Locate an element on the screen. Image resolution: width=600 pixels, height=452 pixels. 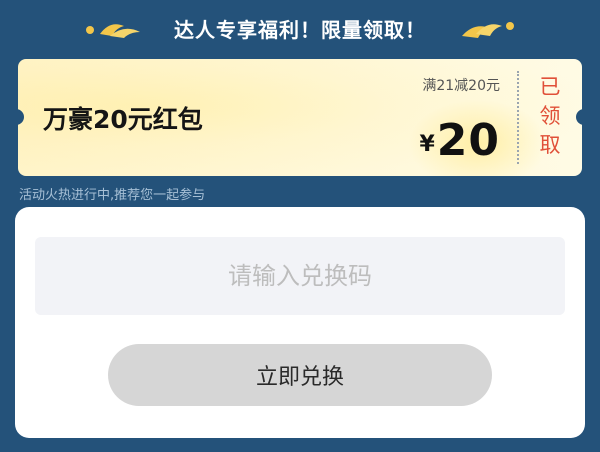
activity-hint: 活动火热进行中,推荐您一起参与 is located at coordinates (112, 195).